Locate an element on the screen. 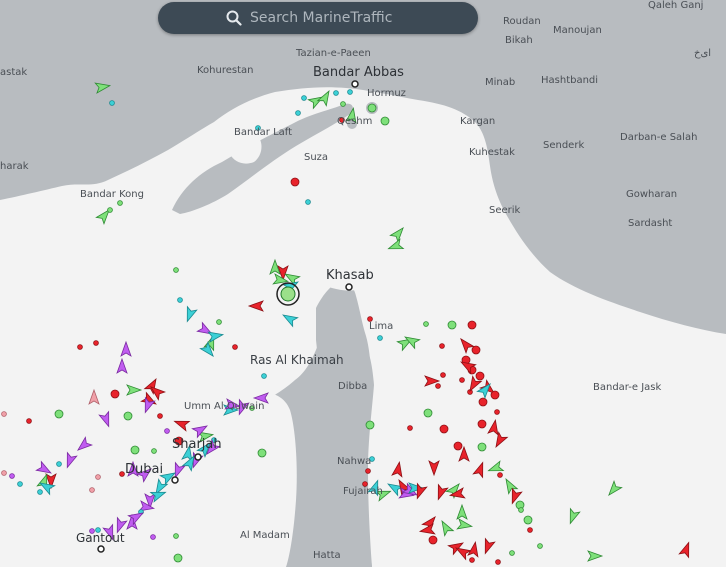  place-label: Kuhestak is located at coordinates (492, 152).